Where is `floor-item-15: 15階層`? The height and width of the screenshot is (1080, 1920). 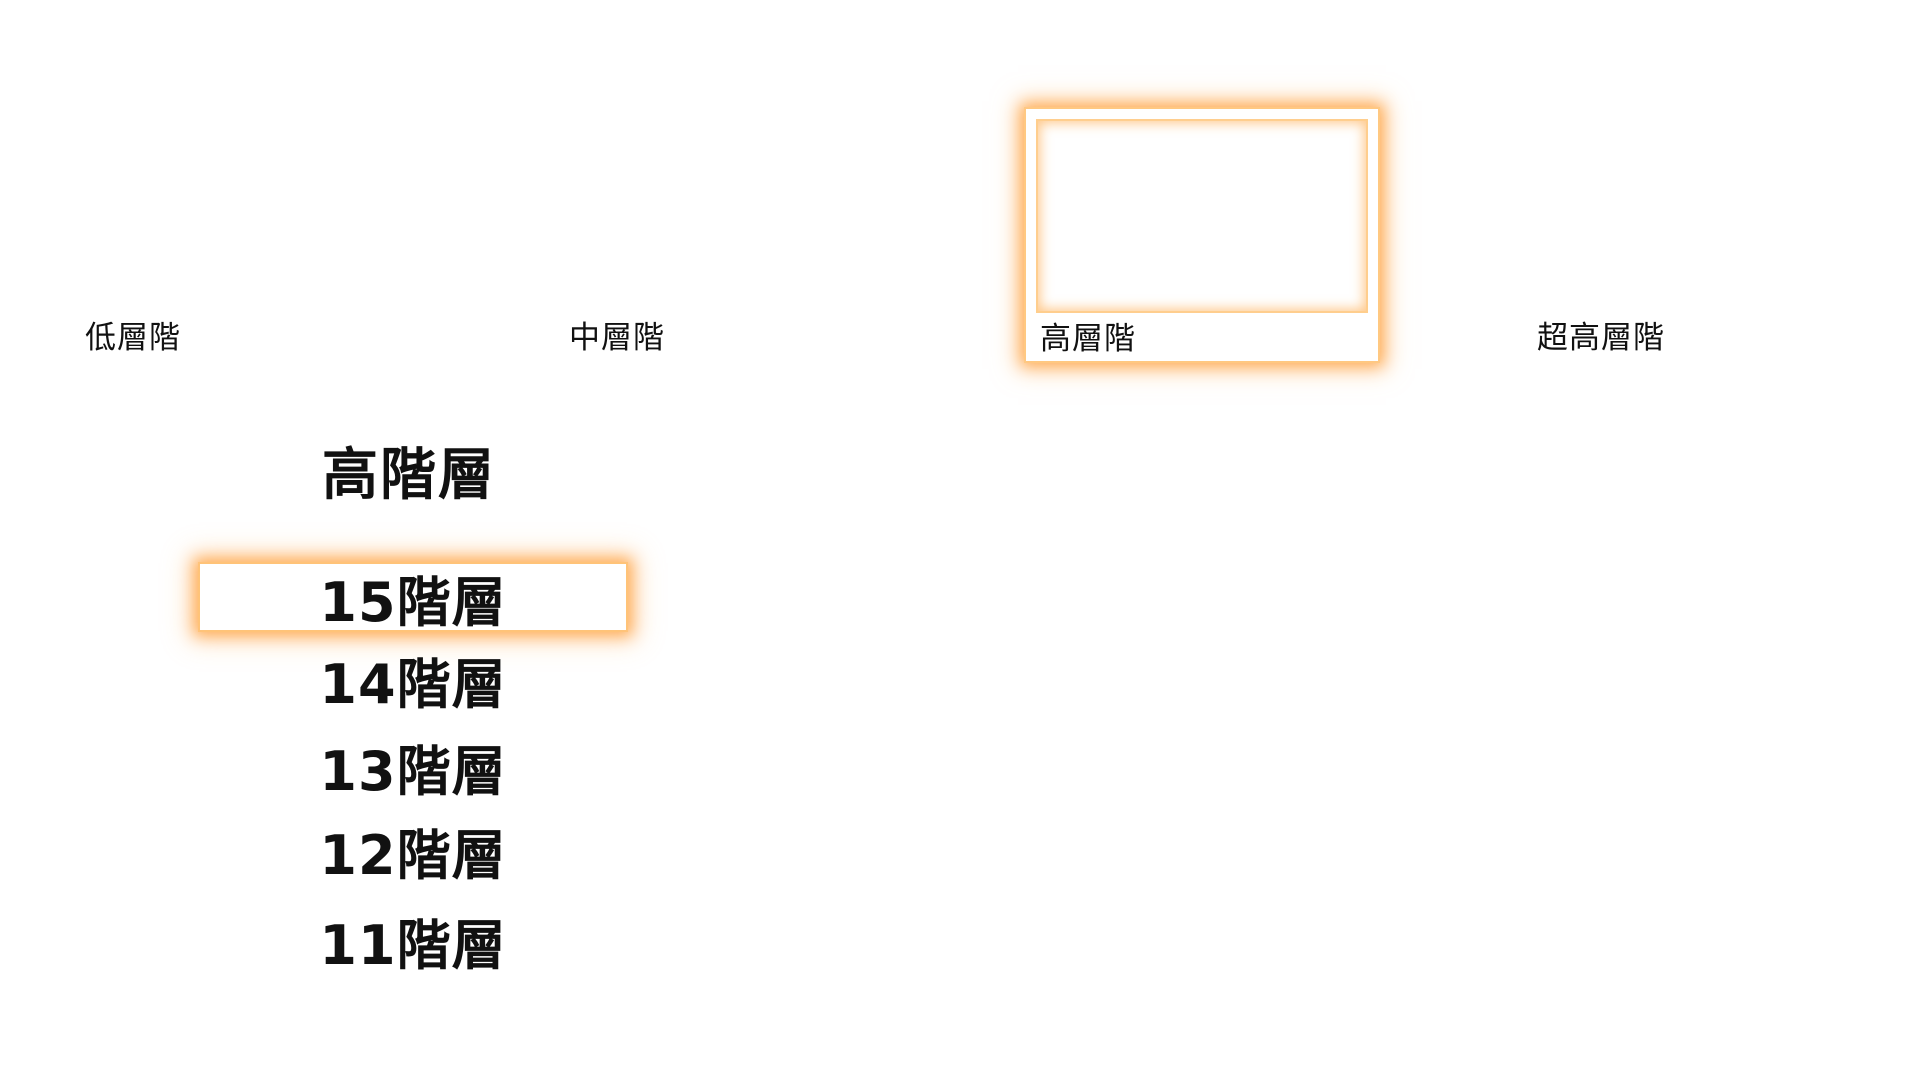 floor-item-15: 15階層 is located at coordinates (413, 599).